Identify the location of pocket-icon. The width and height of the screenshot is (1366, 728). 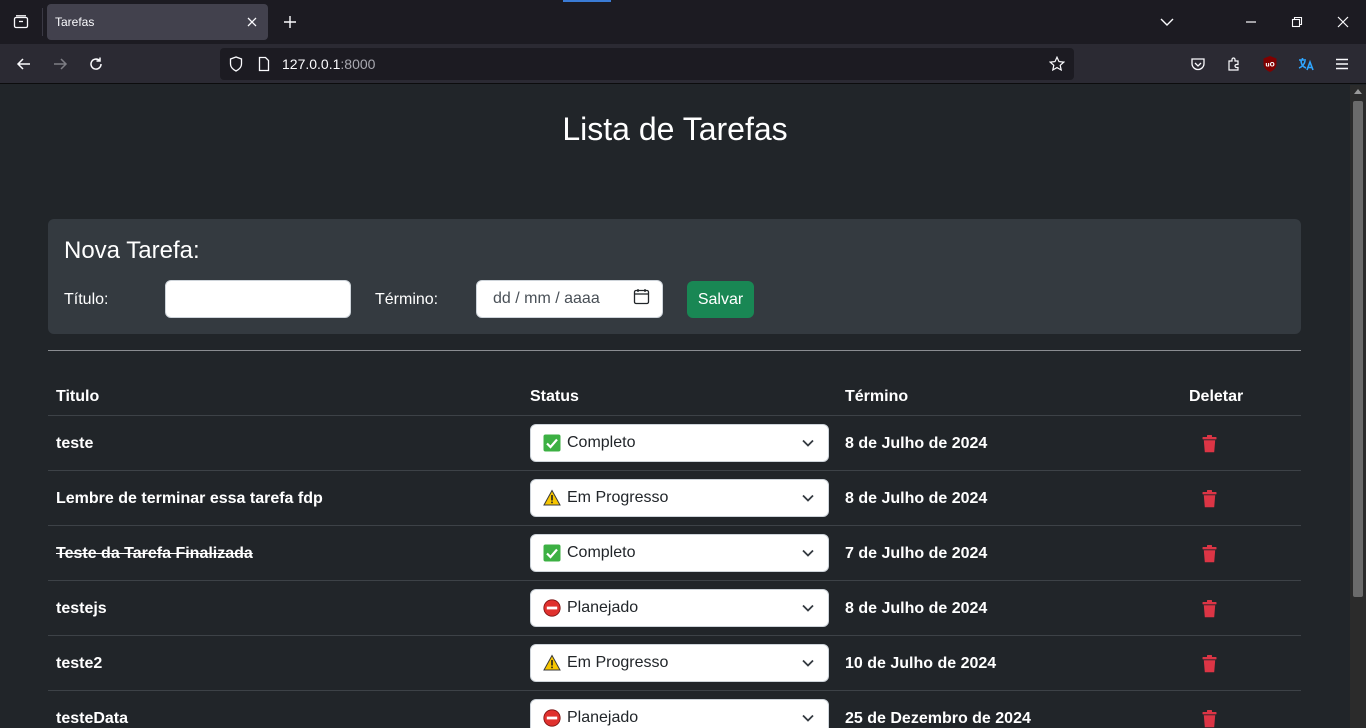
(1198, 64).